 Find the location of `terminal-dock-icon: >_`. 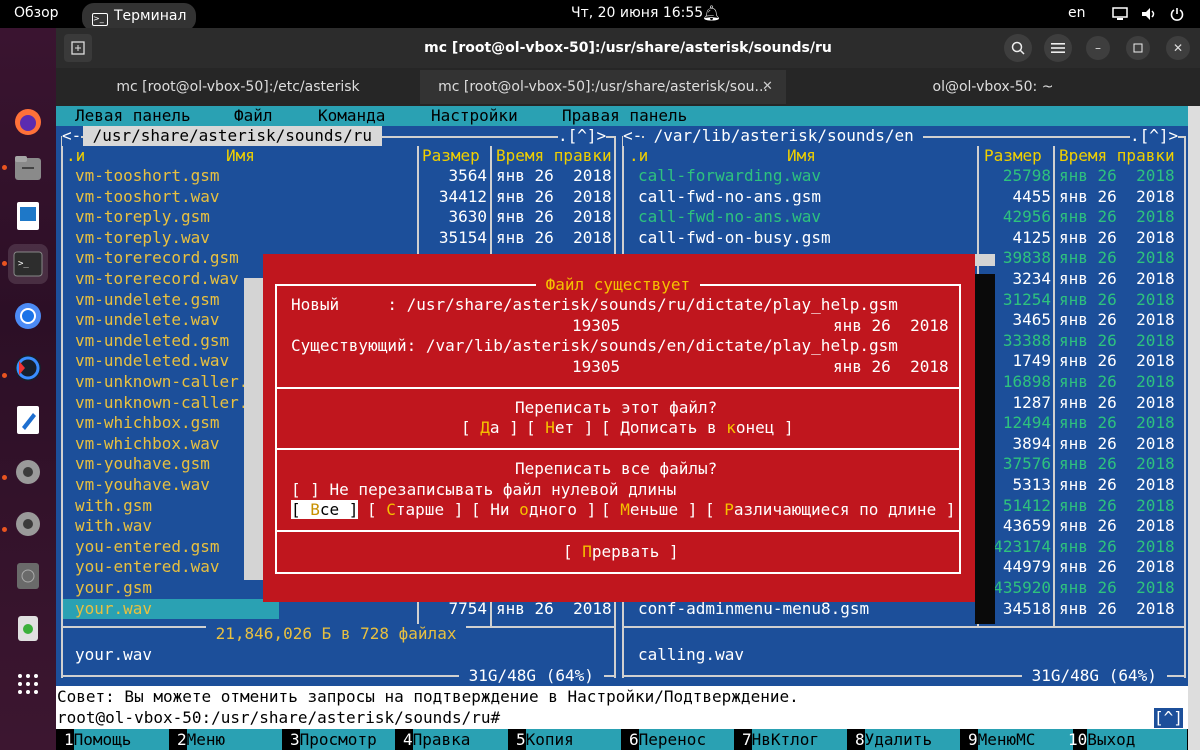

terminal-dock-icon: >_ is located at coordinates (28, 264).